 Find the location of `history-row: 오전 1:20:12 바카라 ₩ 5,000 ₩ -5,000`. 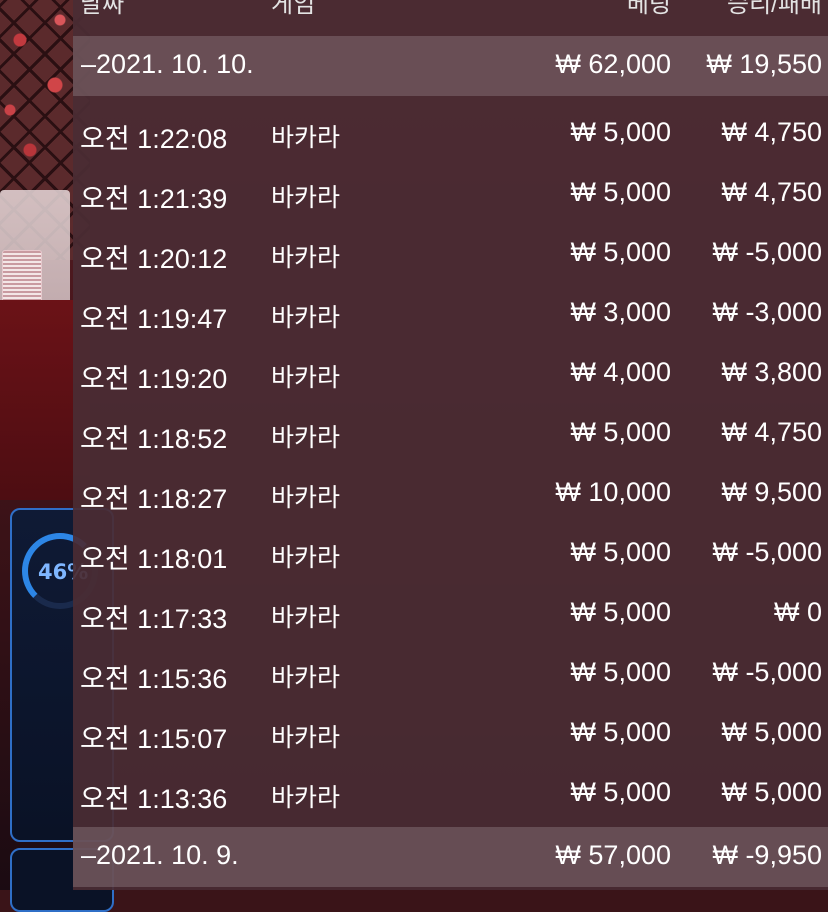

history-row: 오전 1:20:12 바카라 ₩ 5,000 ₩ -5,000 is located at coordinates (450, 252).